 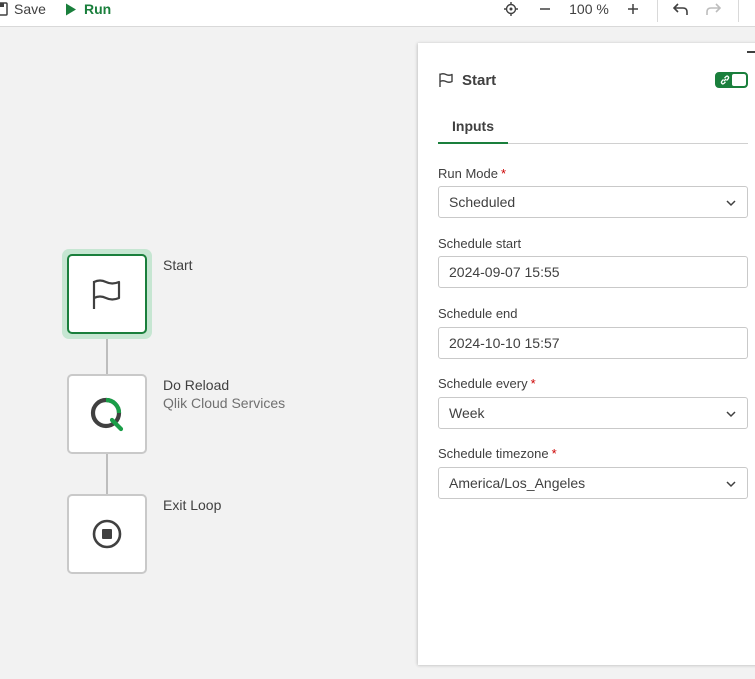 What do you see at coordinates (493, 453) in the screenshot?
I see `schedule-timezone-label: Schedule timezone` at bounding box center [493, 453].